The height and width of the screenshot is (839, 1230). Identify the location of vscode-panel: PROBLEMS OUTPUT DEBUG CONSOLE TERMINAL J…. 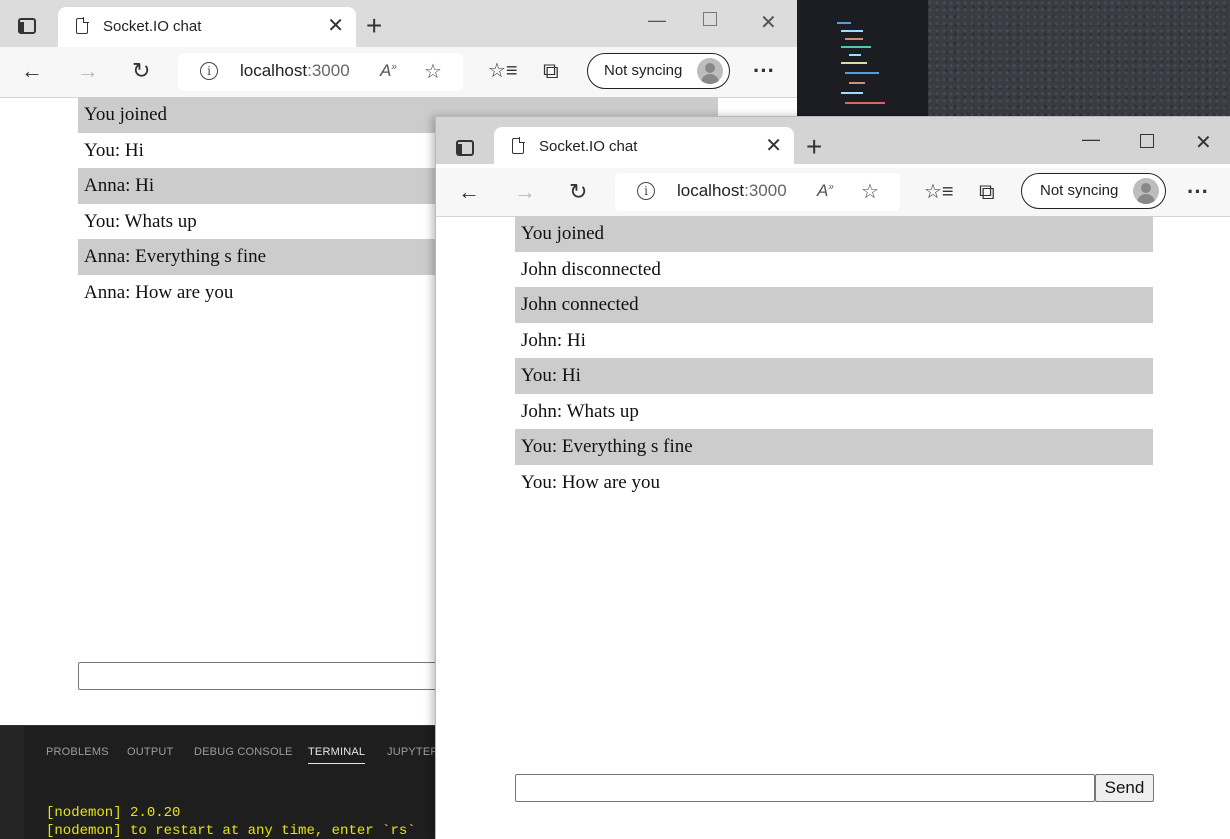
(219, 782).